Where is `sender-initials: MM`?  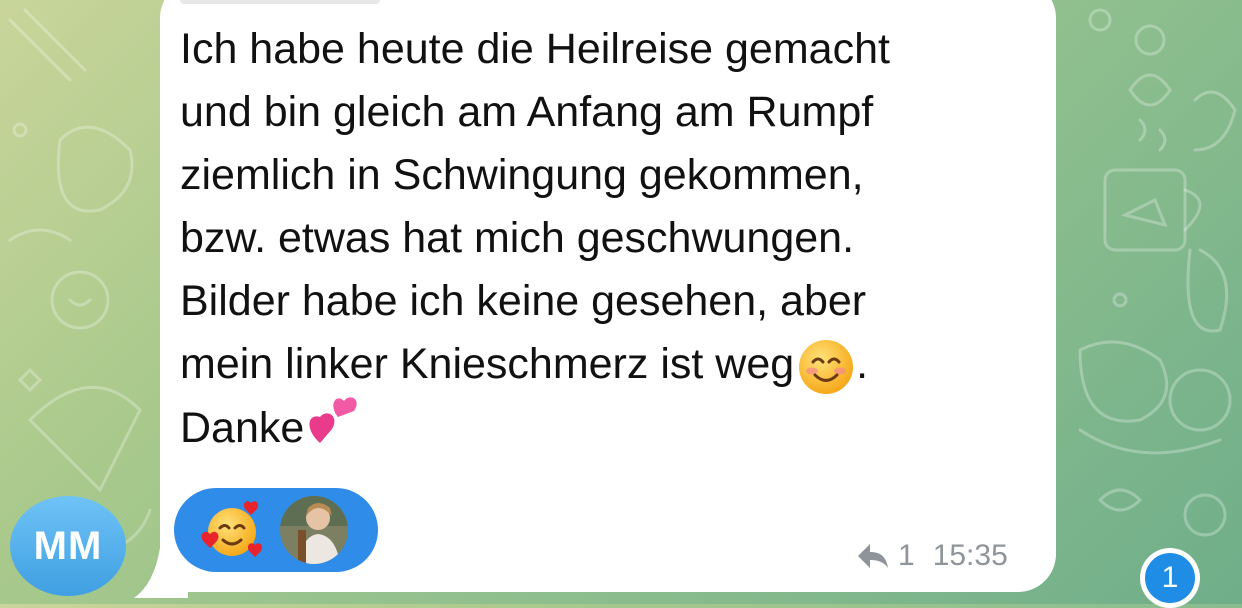 sender-initials: MM is located at coordinates (68, 545).